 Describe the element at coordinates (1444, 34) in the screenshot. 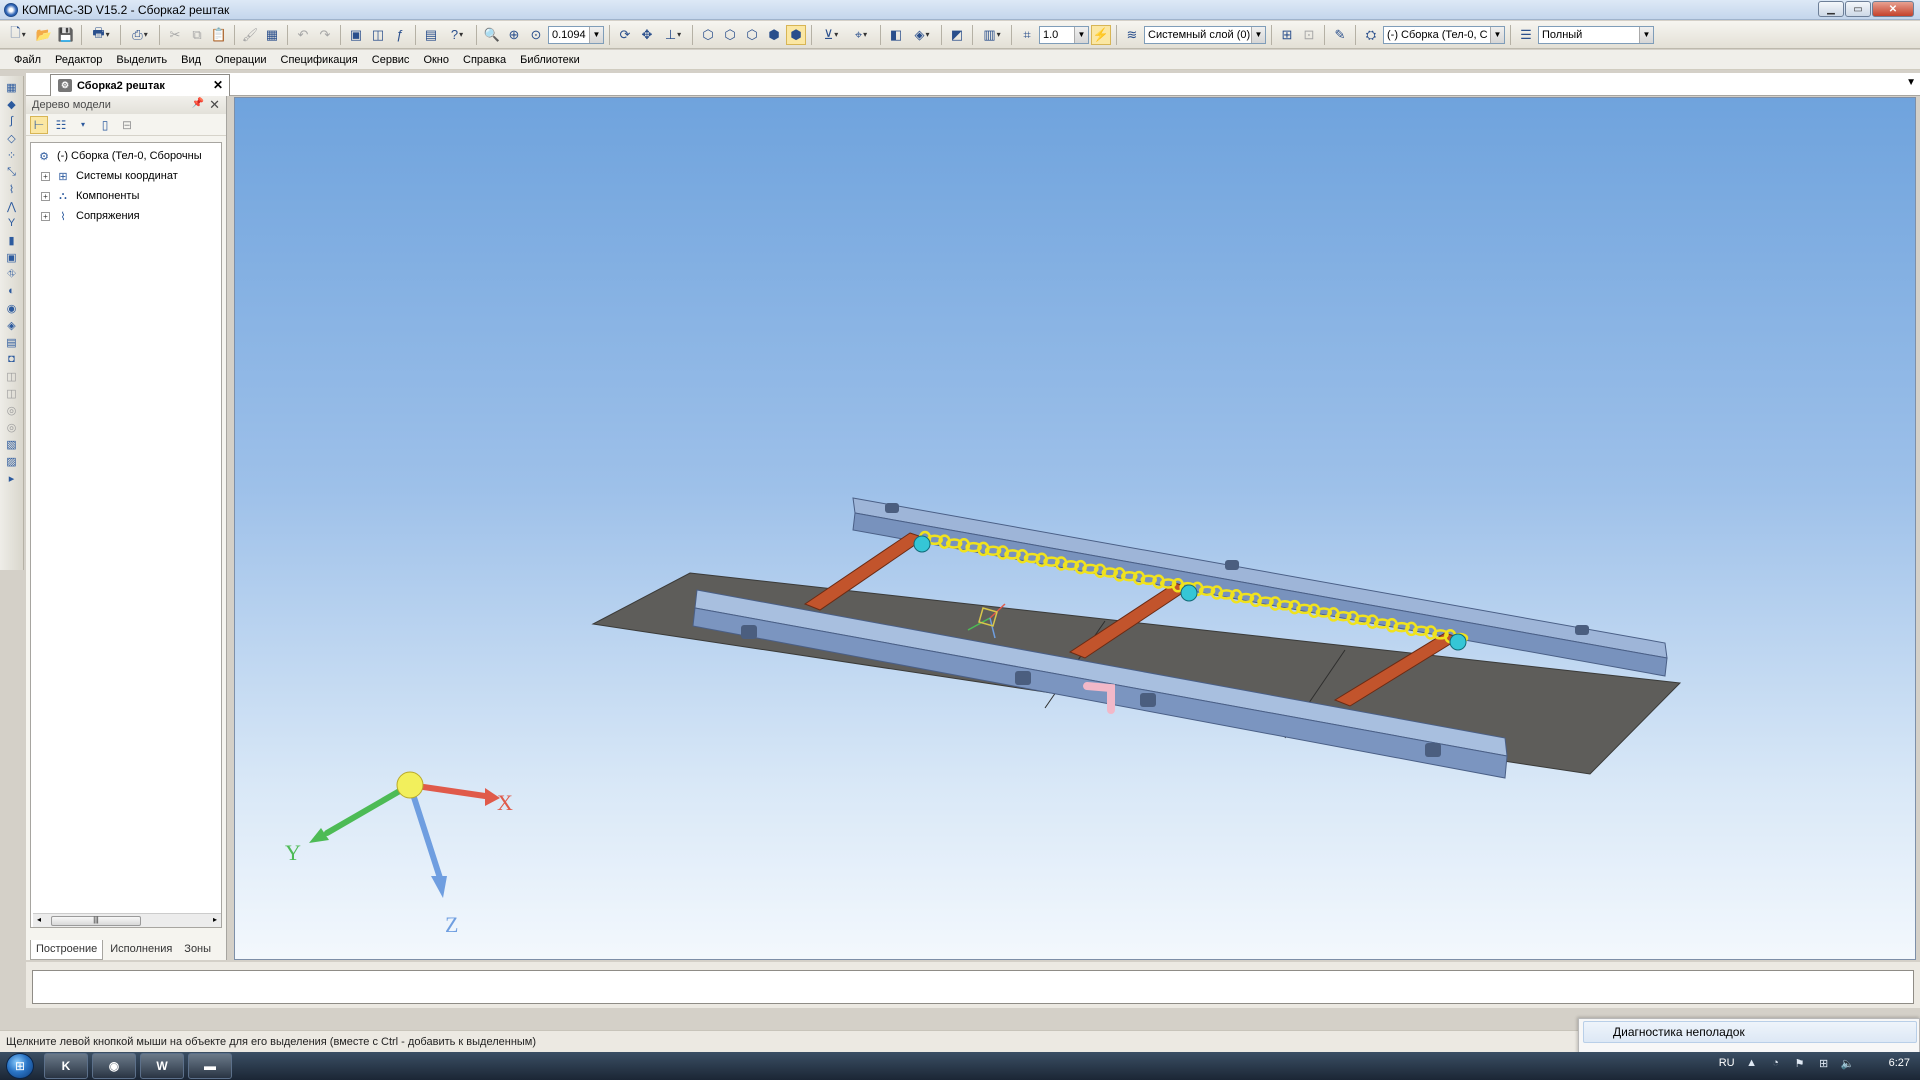

I see `body-combo: (-) Сборка (Тел-0, С ▼` at that location.